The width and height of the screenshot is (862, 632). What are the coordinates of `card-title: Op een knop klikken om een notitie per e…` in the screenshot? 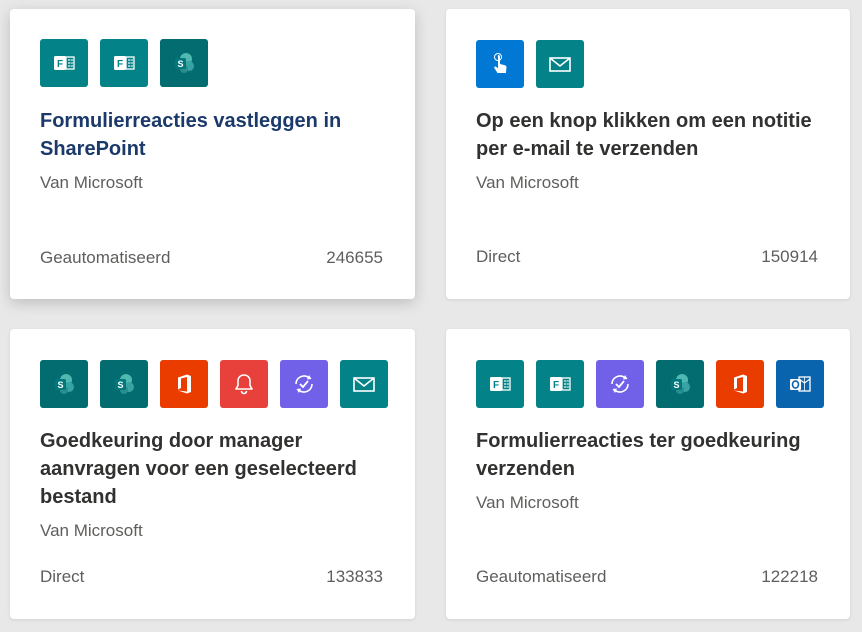 It's located at (648, 135).